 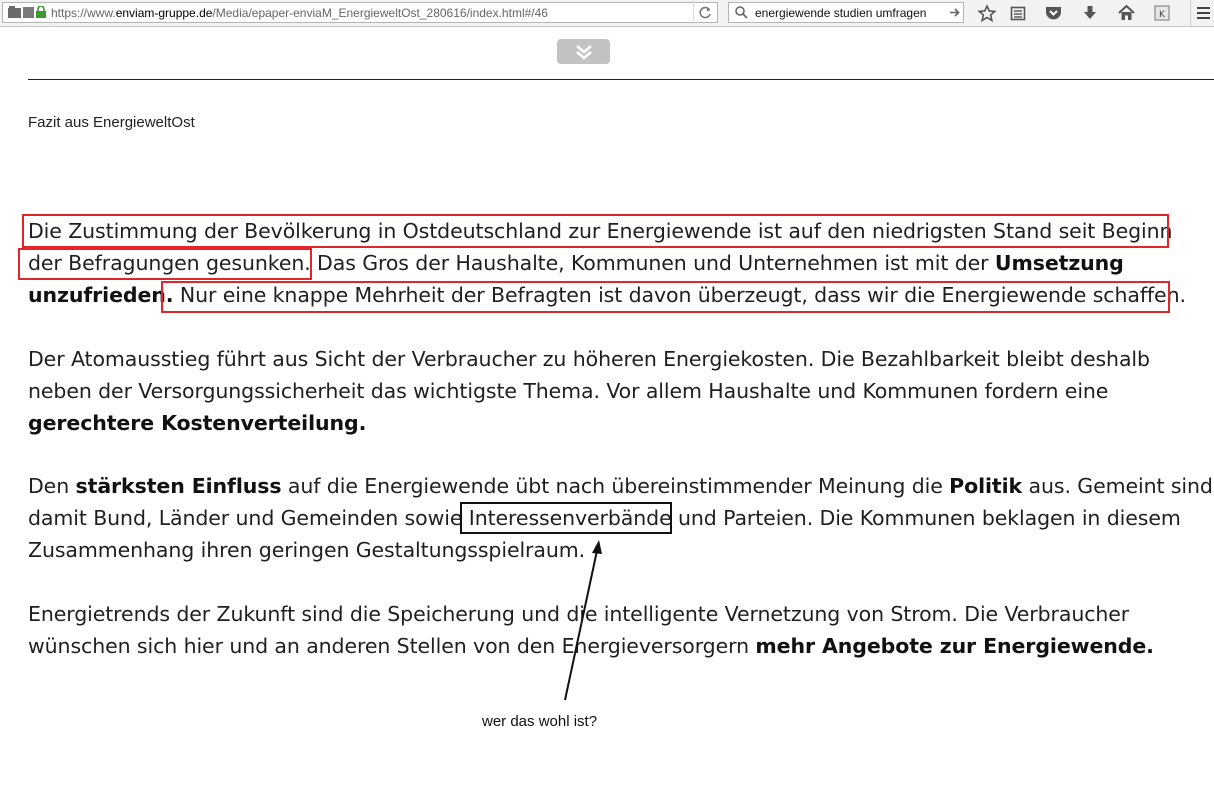 I want to click on annotation-arrow, so click(x=583, y=620).